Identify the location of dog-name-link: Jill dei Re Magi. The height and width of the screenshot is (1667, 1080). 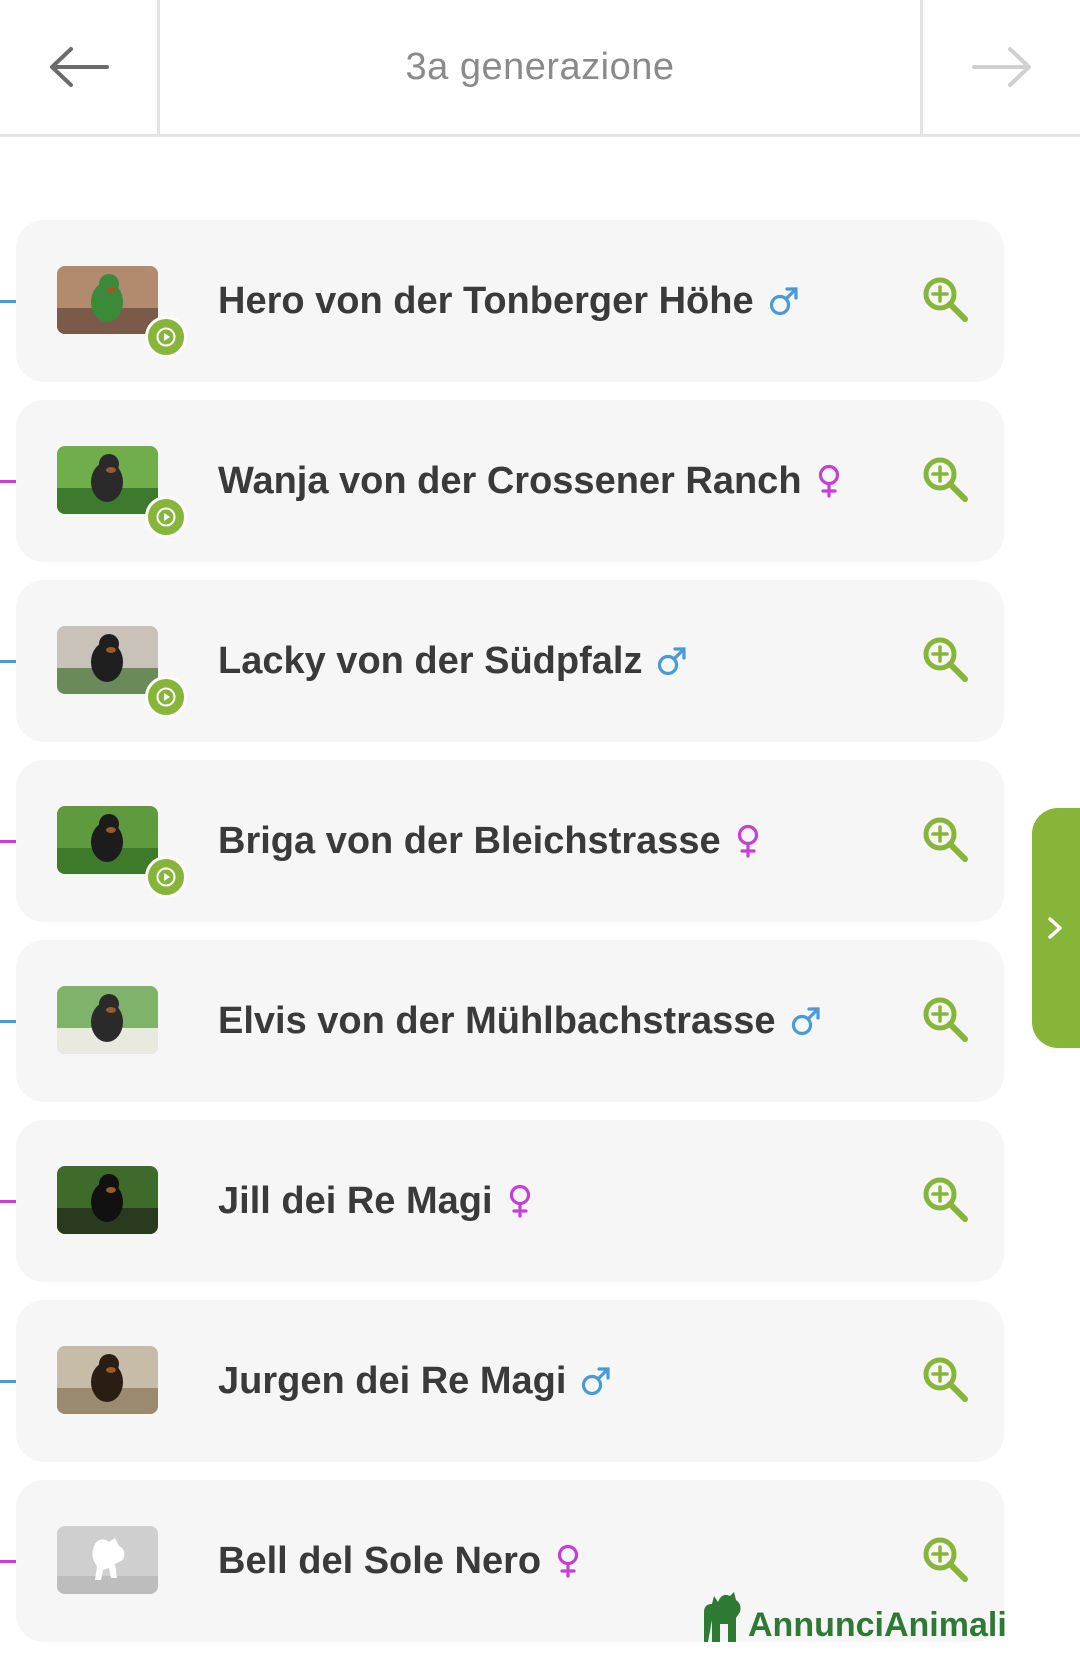
(375, 1201).